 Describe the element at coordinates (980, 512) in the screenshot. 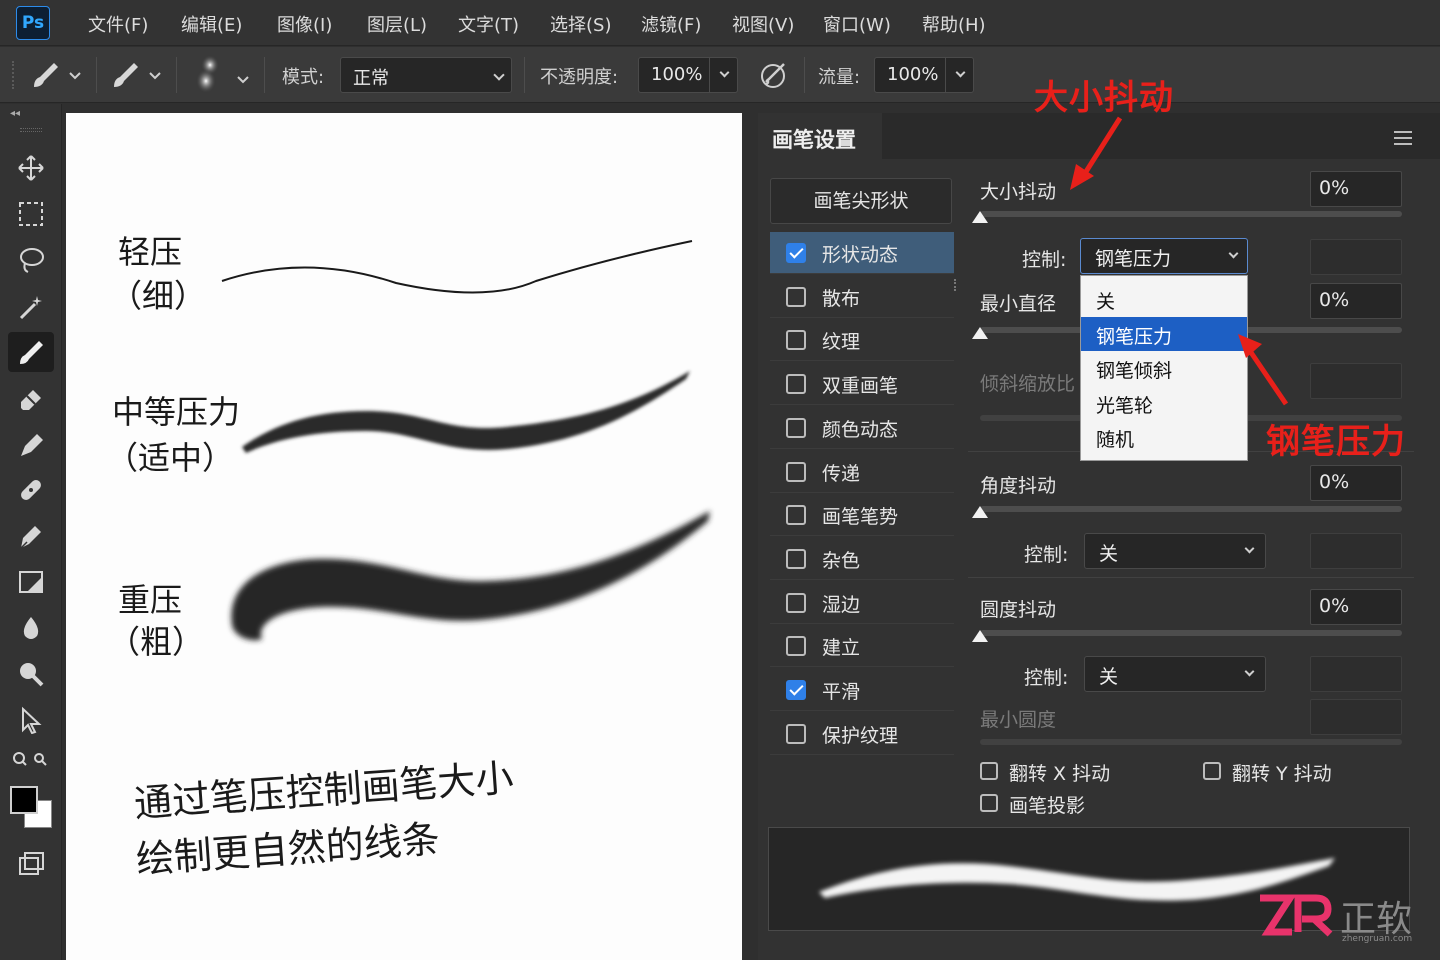

I see `angle-jitter-thumb` at that location.